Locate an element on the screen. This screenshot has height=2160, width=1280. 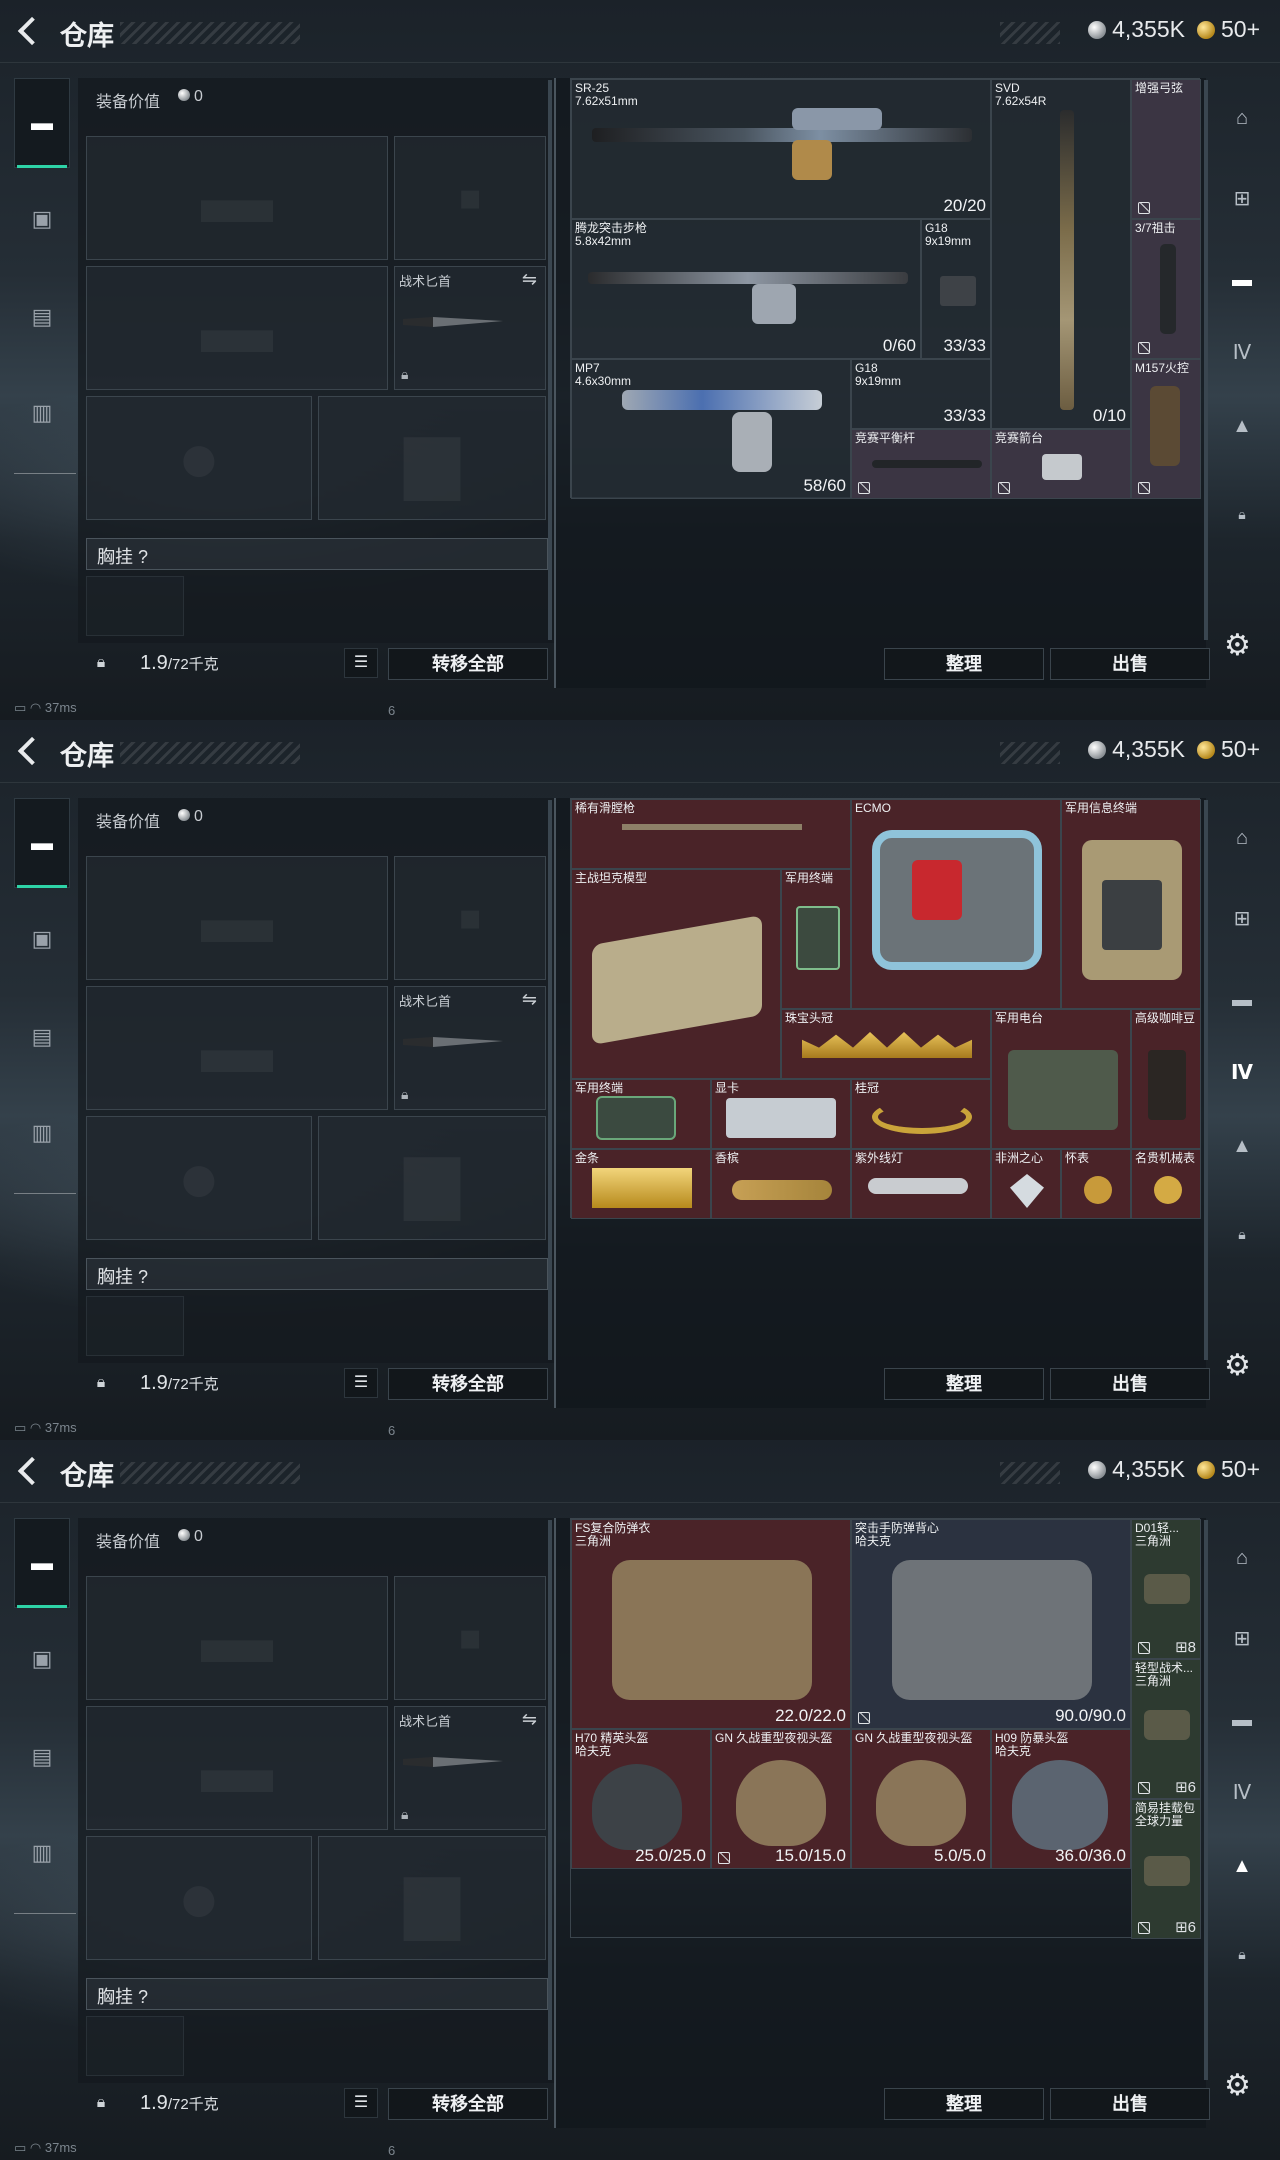
stash-item-gn-helmet-b: GN 久战重型夜视头盔 5.0/5.0 is located at coordinates (921, 1799).